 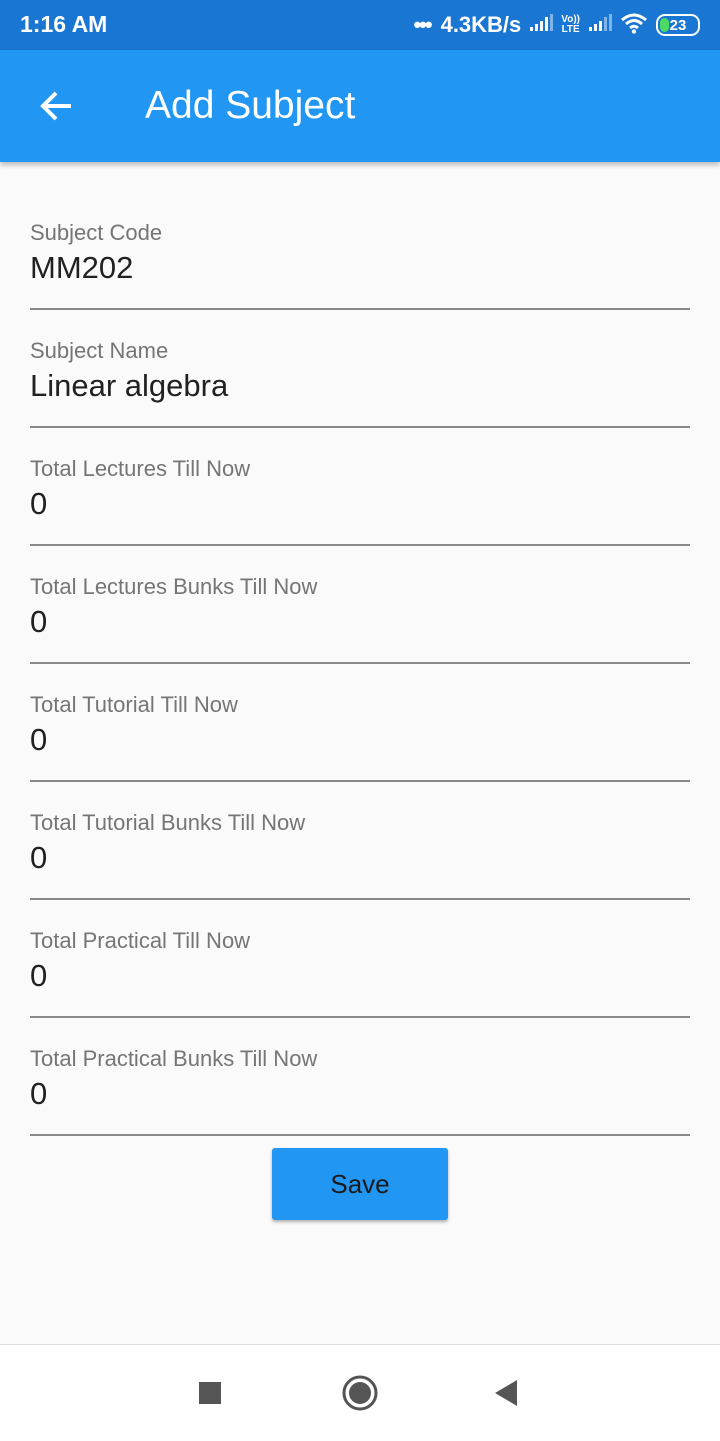 I want to click on back-nav-button, so click(x=506, y=1393).